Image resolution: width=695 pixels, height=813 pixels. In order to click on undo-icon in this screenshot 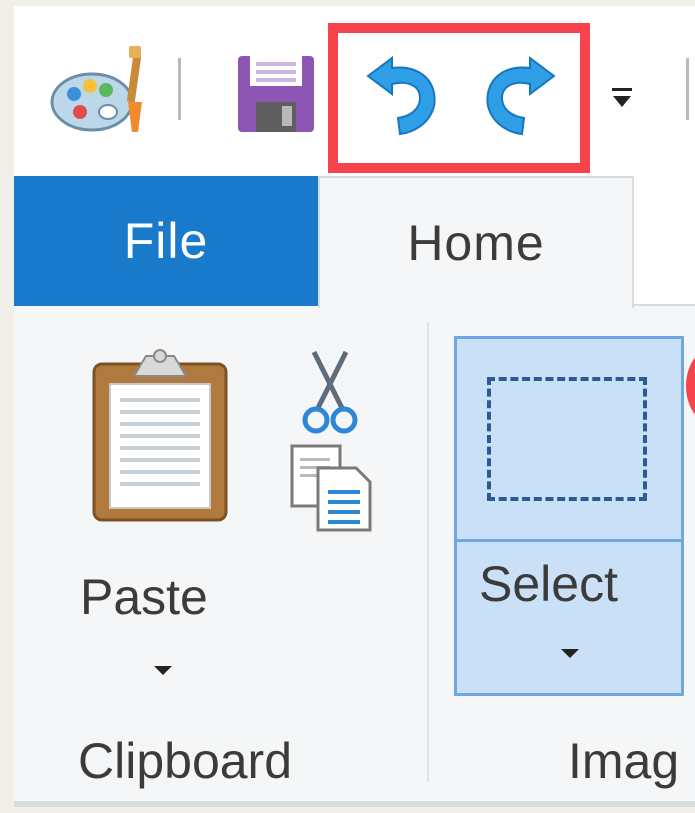, I will do `click(402, 95)`.